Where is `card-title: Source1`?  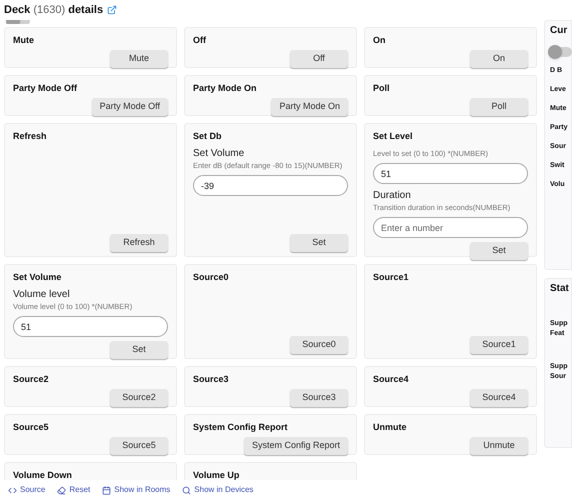
card-title: Source1 is located at coordinates (391, 277).